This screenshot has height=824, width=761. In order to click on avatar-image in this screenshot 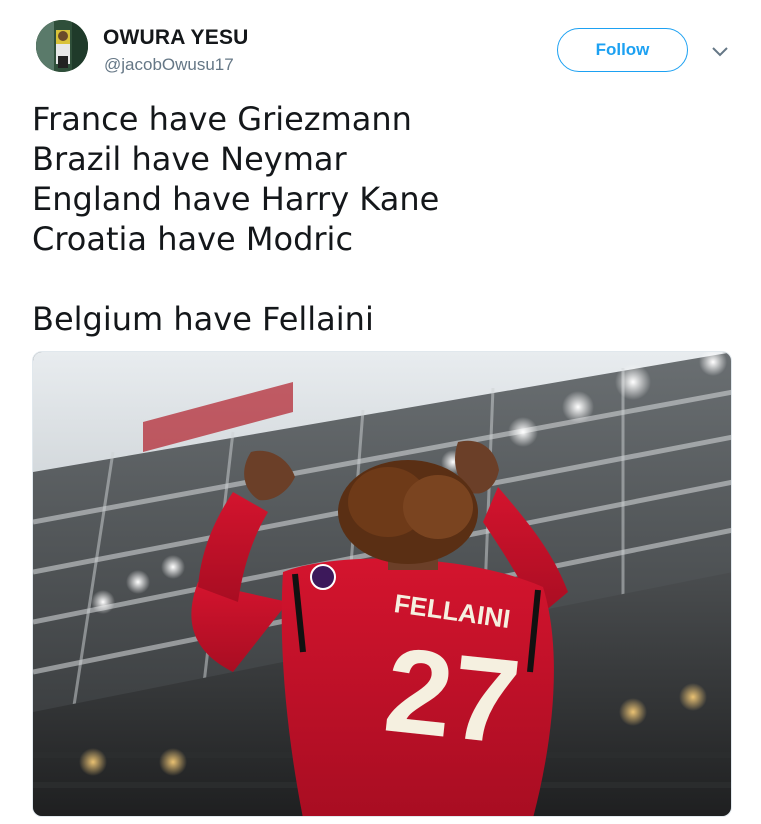, I will do `click(62, 46)`.